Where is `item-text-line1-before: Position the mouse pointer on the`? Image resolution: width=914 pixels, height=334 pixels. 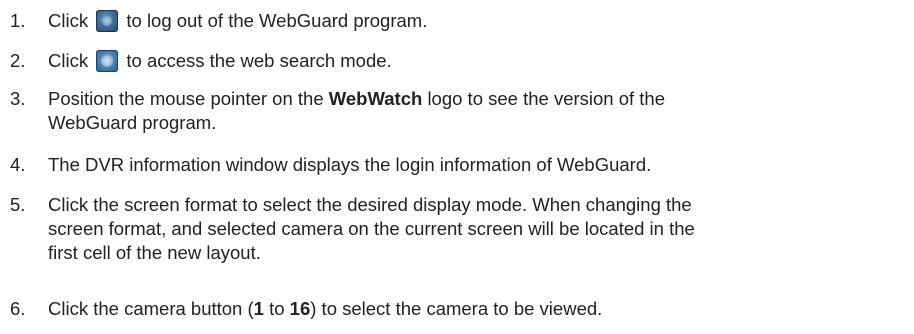
item-text-line1-before: Position the mouse pointer on the is located at coordinates (186, 98).